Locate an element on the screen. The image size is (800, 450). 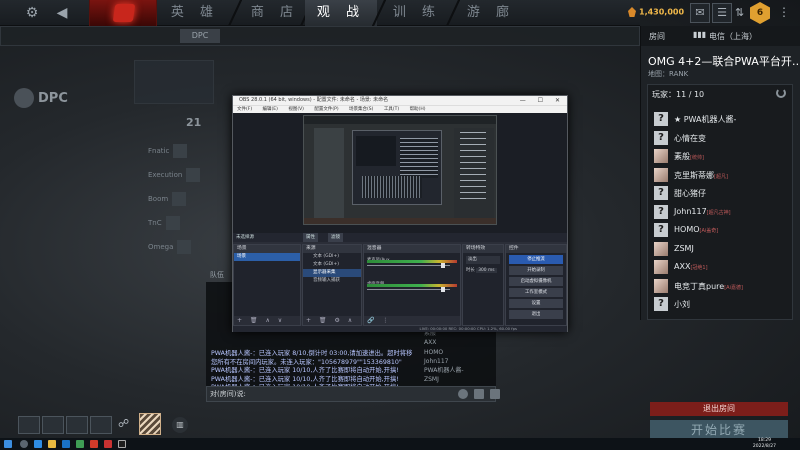
start-match-button: 开始比赛 is located at coordinates (719, 430).